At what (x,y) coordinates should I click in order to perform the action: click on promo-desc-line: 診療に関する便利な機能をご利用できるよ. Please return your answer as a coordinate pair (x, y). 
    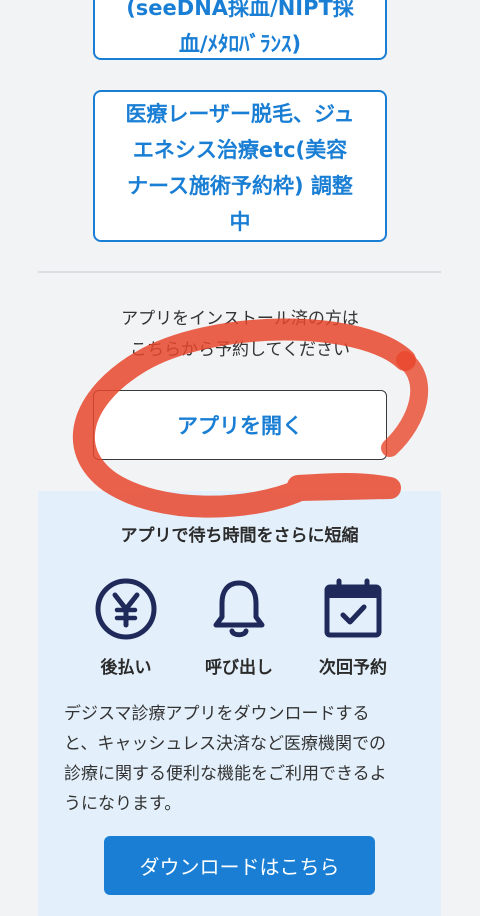
    Looking at the image, I should click on (225, 774).